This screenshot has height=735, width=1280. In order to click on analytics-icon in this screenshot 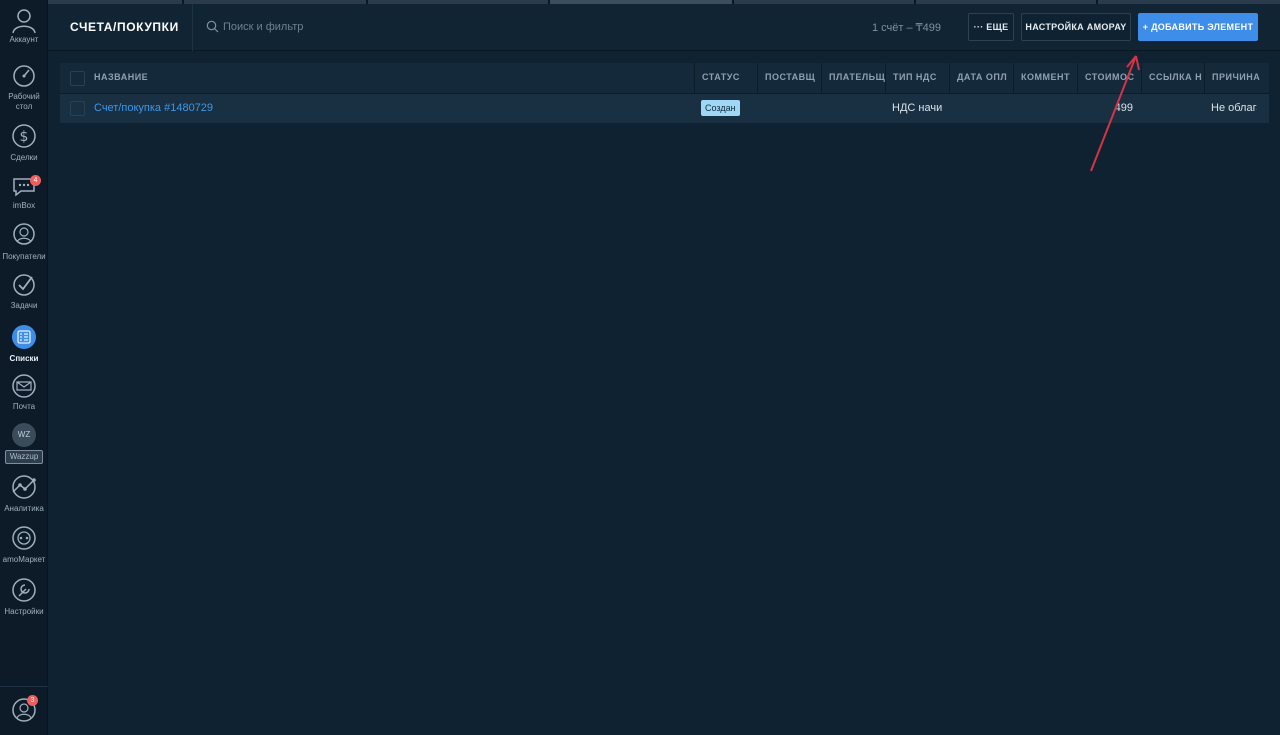, I will do `click(24, 487)`.